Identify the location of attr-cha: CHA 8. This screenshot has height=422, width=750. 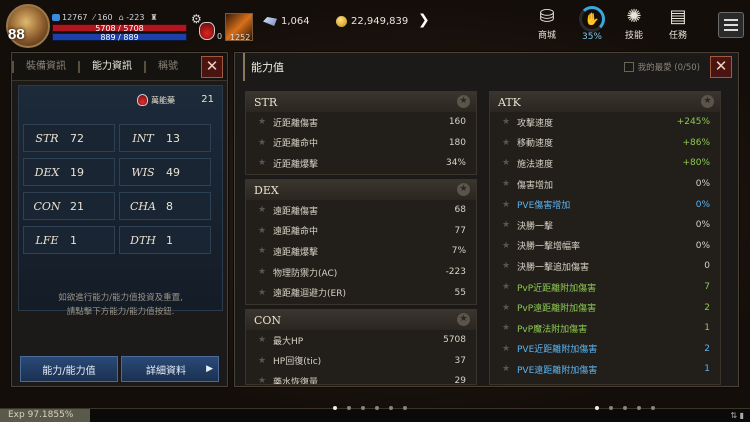
(165, 206).